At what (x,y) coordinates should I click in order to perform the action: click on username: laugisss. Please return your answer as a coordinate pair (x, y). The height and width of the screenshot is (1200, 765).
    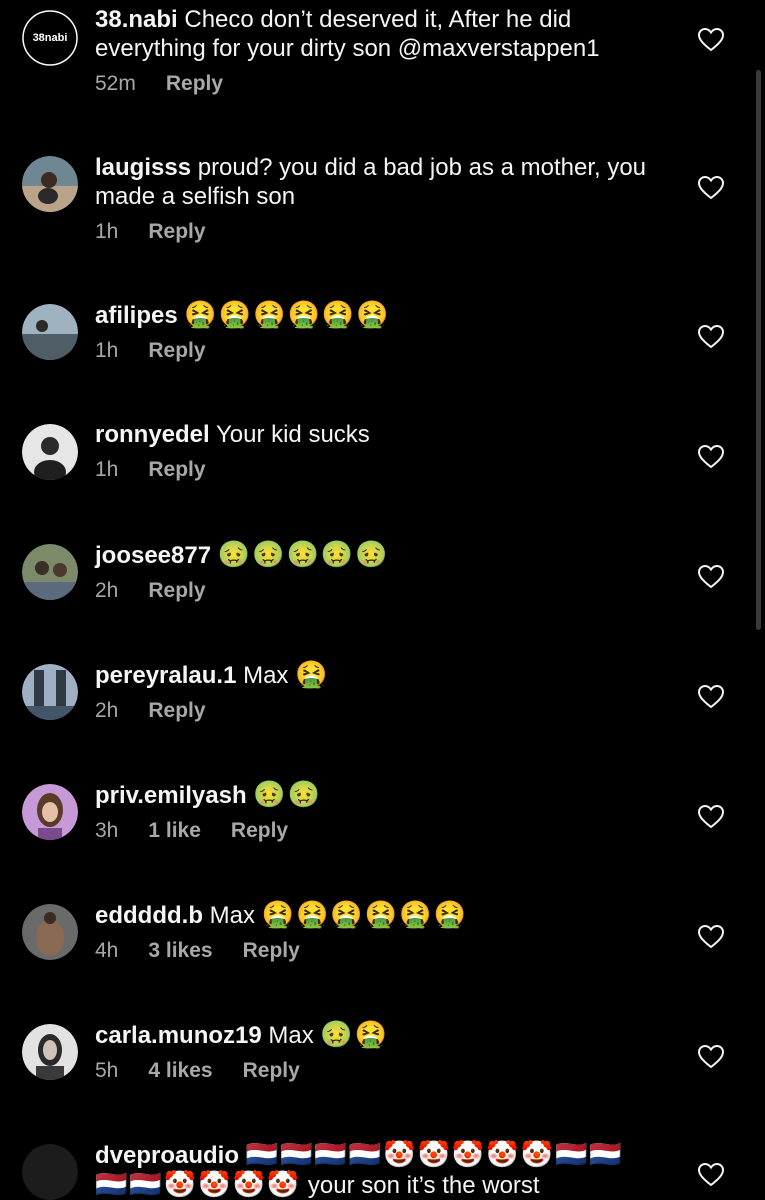
    Looking at the image, I should click on (143, 167).